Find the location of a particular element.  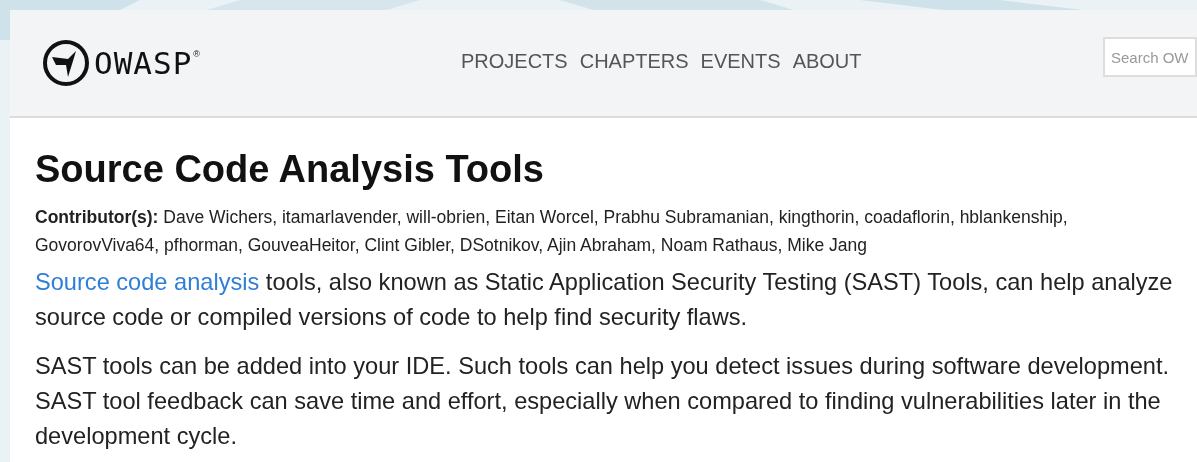

text-link: Source code analysis is located at coordinates (147, 282).